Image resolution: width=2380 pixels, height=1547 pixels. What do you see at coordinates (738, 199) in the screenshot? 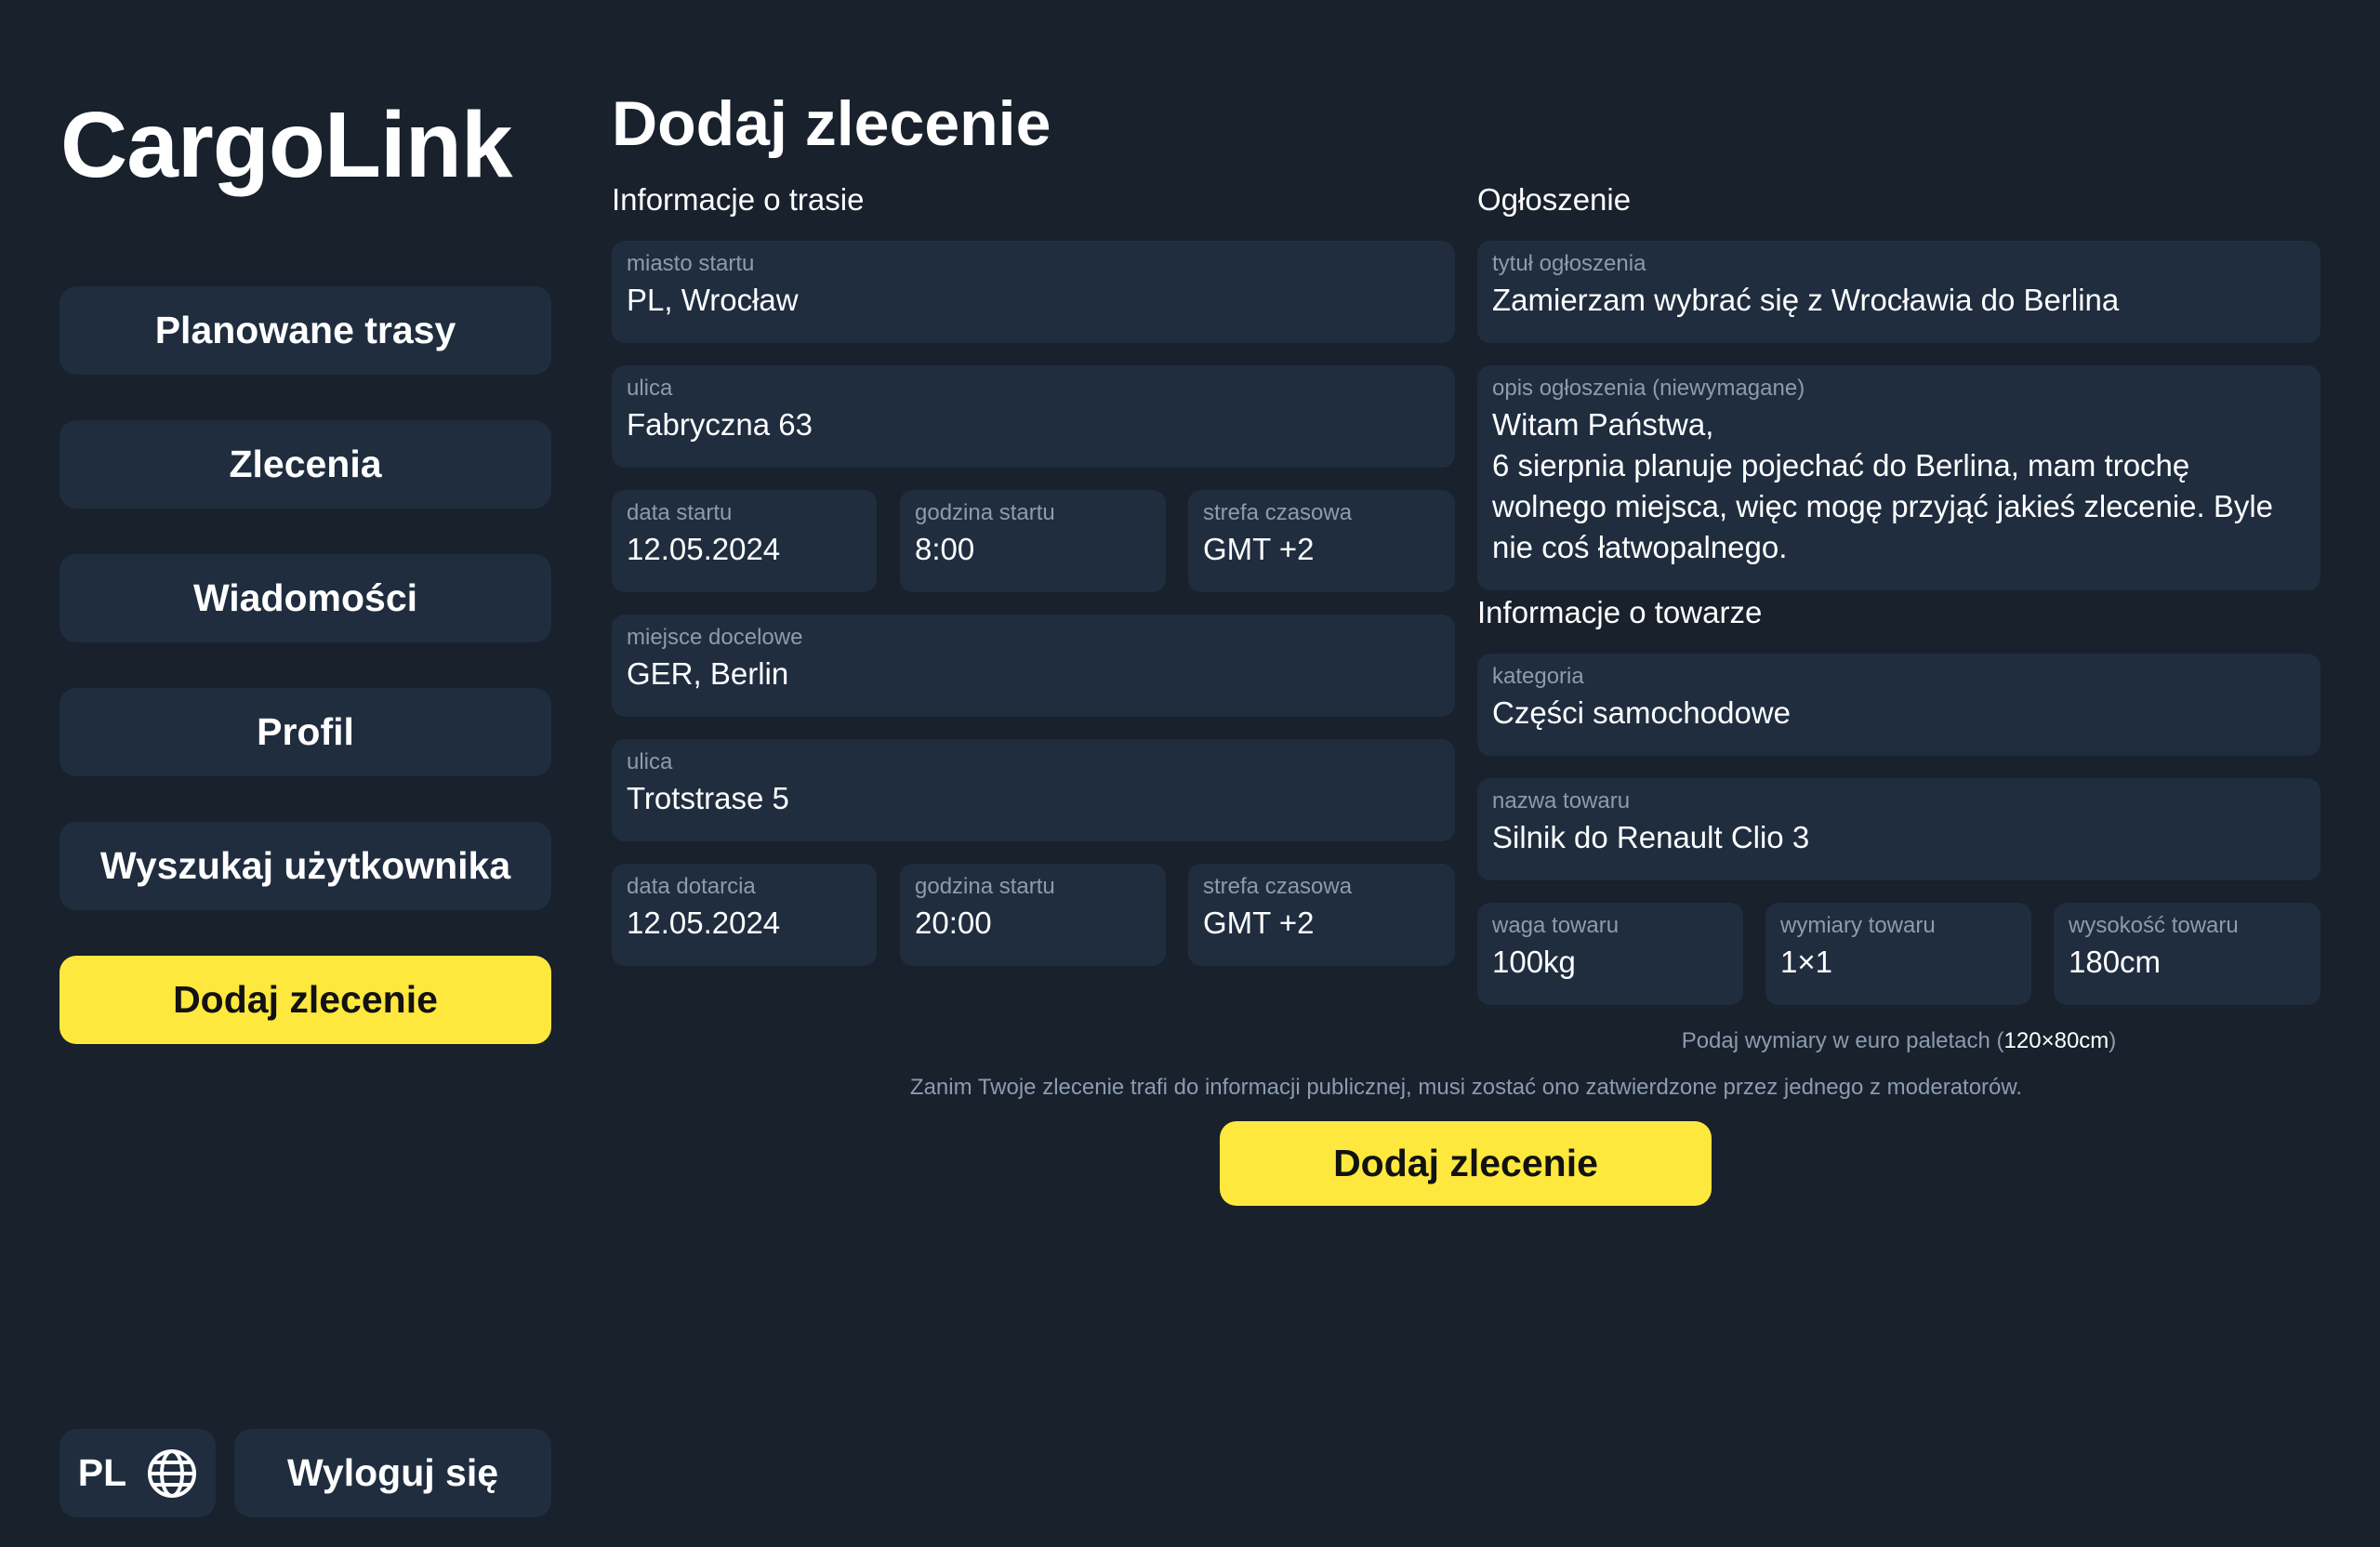
I see `route-section-title: Informacje o trasie` at bounding box center [738, 199].